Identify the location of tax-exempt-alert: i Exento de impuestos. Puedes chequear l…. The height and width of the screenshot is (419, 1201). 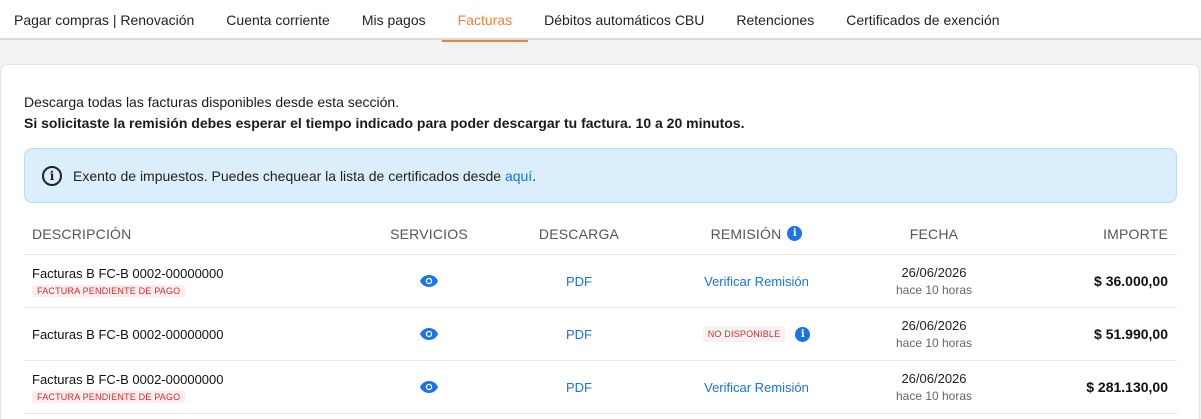
(600, 175).